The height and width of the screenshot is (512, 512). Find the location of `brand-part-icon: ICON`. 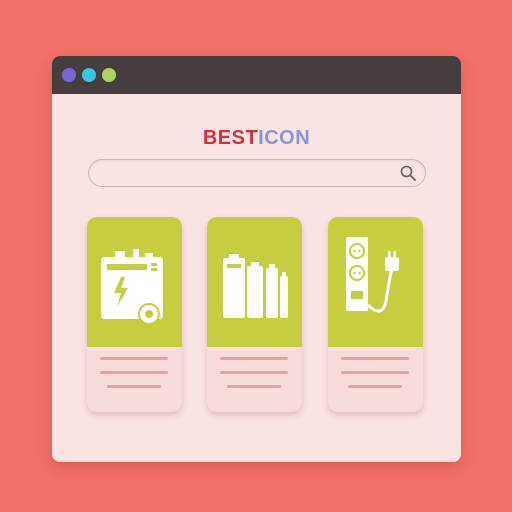

brand-part-icon: ICON is located at coordinates (284, 138).